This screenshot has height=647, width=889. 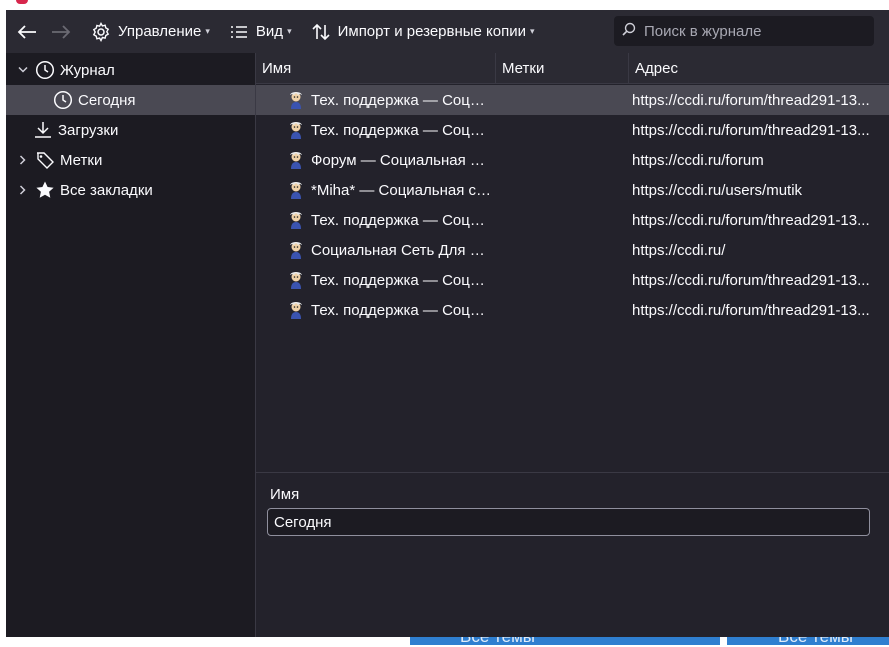 I want to click on row-name: *Miha* — Социальная сеть, so click(x=401, y=190).